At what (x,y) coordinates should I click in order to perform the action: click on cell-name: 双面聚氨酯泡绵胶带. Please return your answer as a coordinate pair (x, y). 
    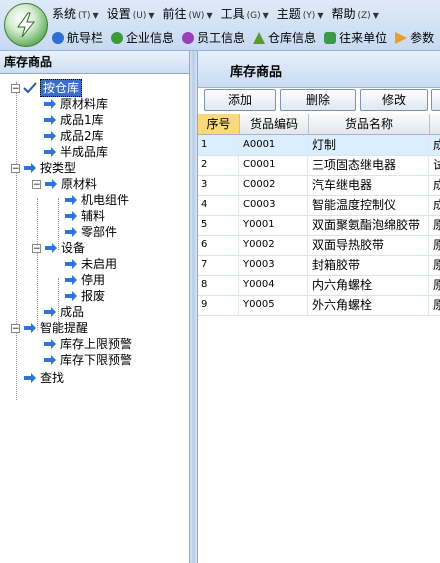
    Looking at the image, I should click on (369, 225).